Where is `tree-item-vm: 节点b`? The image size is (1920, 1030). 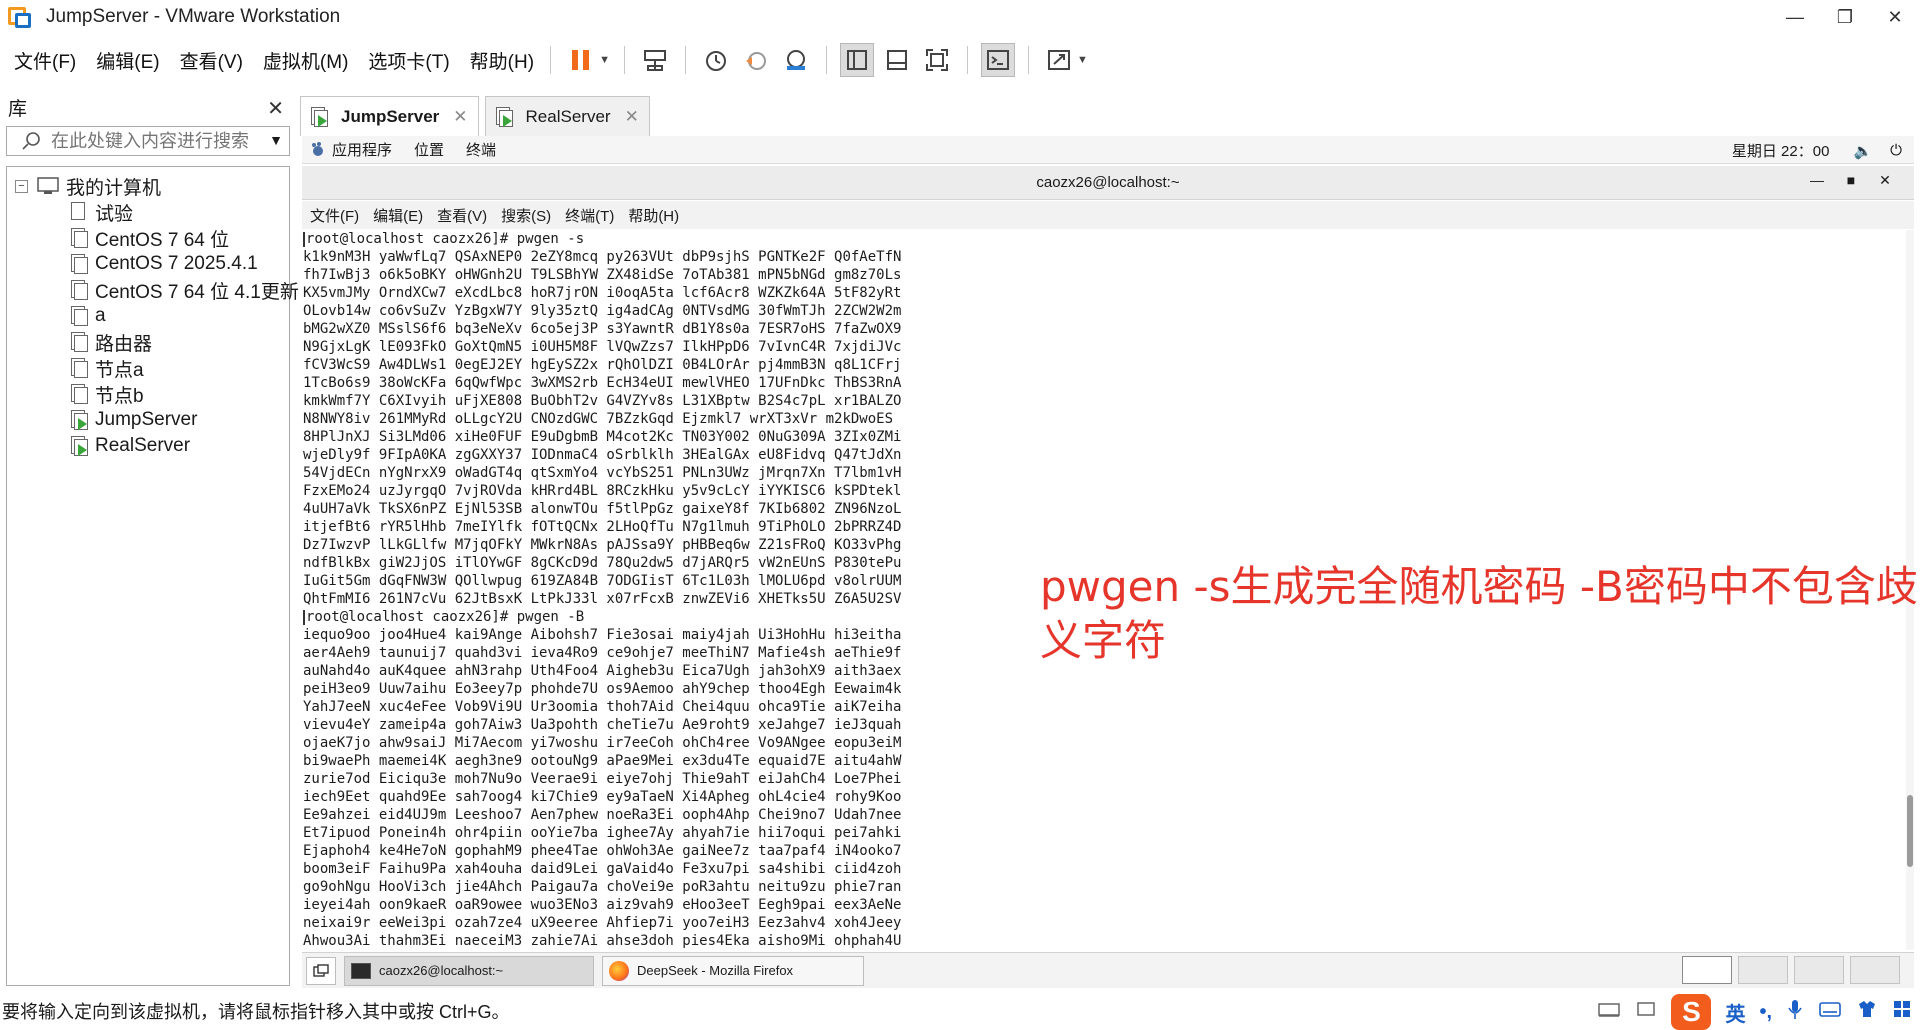 tree-item-vm: 节点b is located at coordinates (148, 394).